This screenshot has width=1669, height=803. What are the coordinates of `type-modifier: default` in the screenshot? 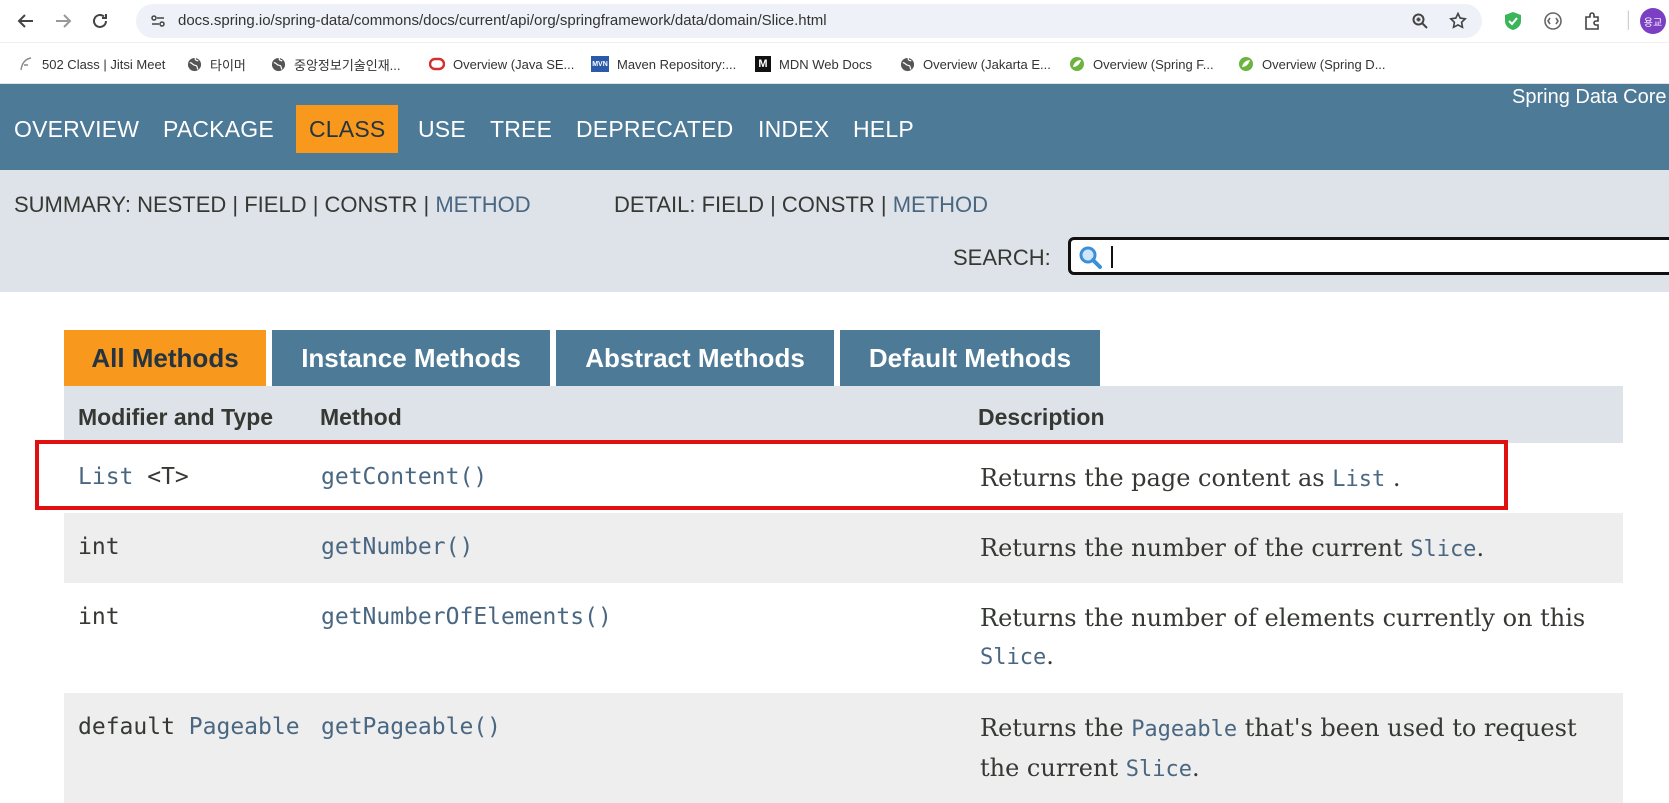 It's located at (133, 727).